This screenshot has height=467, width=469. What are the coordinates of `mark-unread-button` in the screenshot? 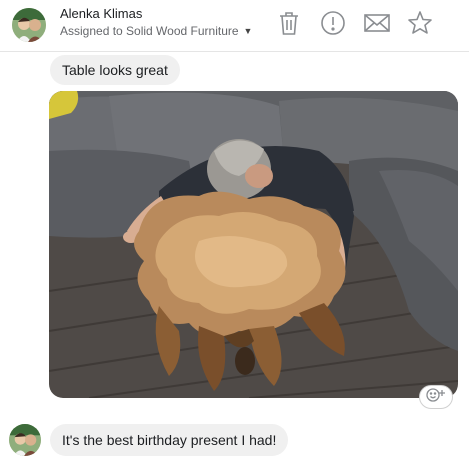 It's located at (377, 23).